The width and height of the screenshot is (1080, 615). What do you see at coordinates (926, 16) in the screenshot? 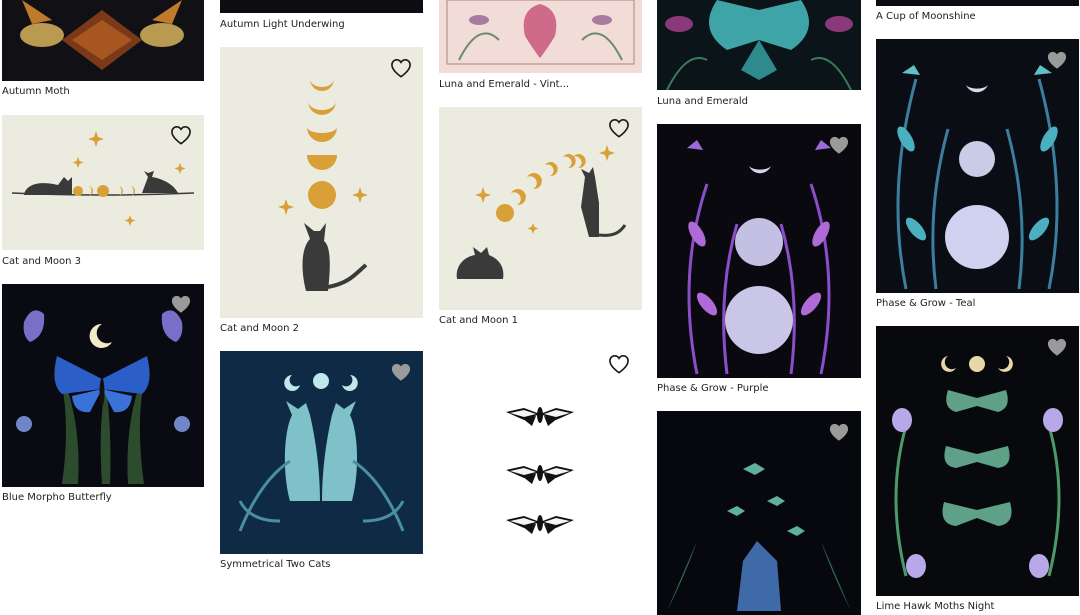
I see `artwork-title: A Cup of Moonshine` at bounding box center [926, 16].